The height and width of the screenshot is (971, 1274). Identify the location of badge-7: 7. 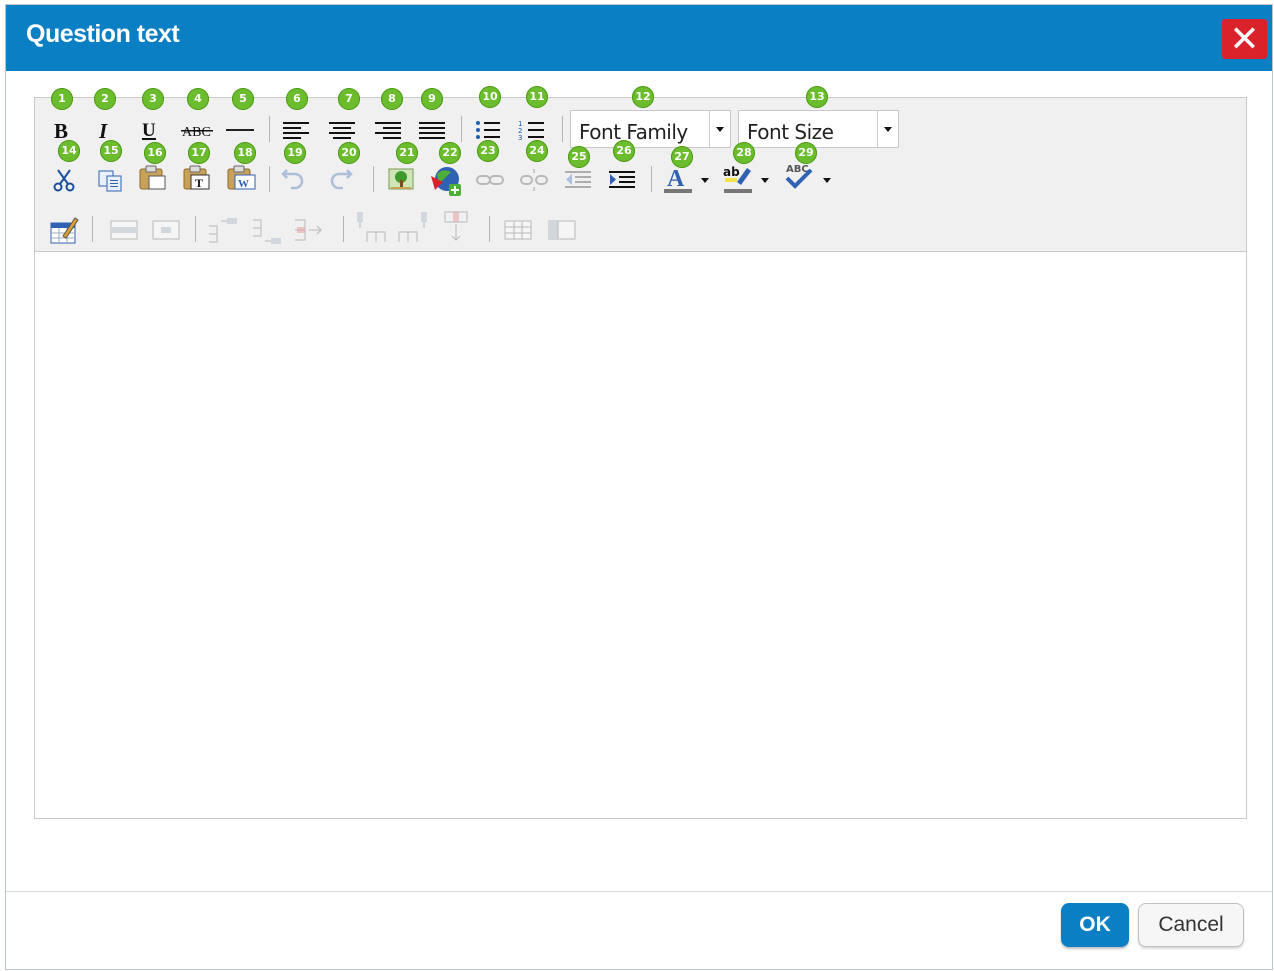
(349, 99).